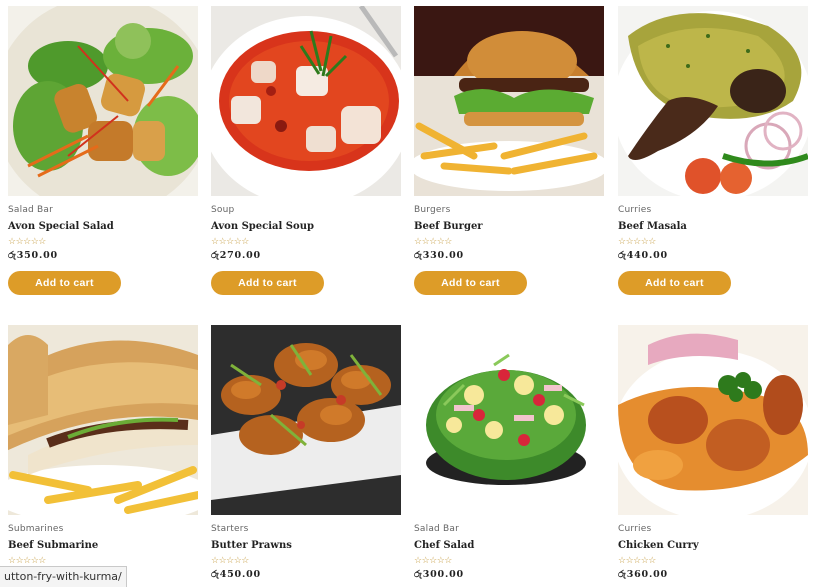 This screenshot has width=820, height=587. What do you see at coordinates (251, 545) in the screenshot?
I see `product-name: Butter Prawns` at bounding box center [251, 545].